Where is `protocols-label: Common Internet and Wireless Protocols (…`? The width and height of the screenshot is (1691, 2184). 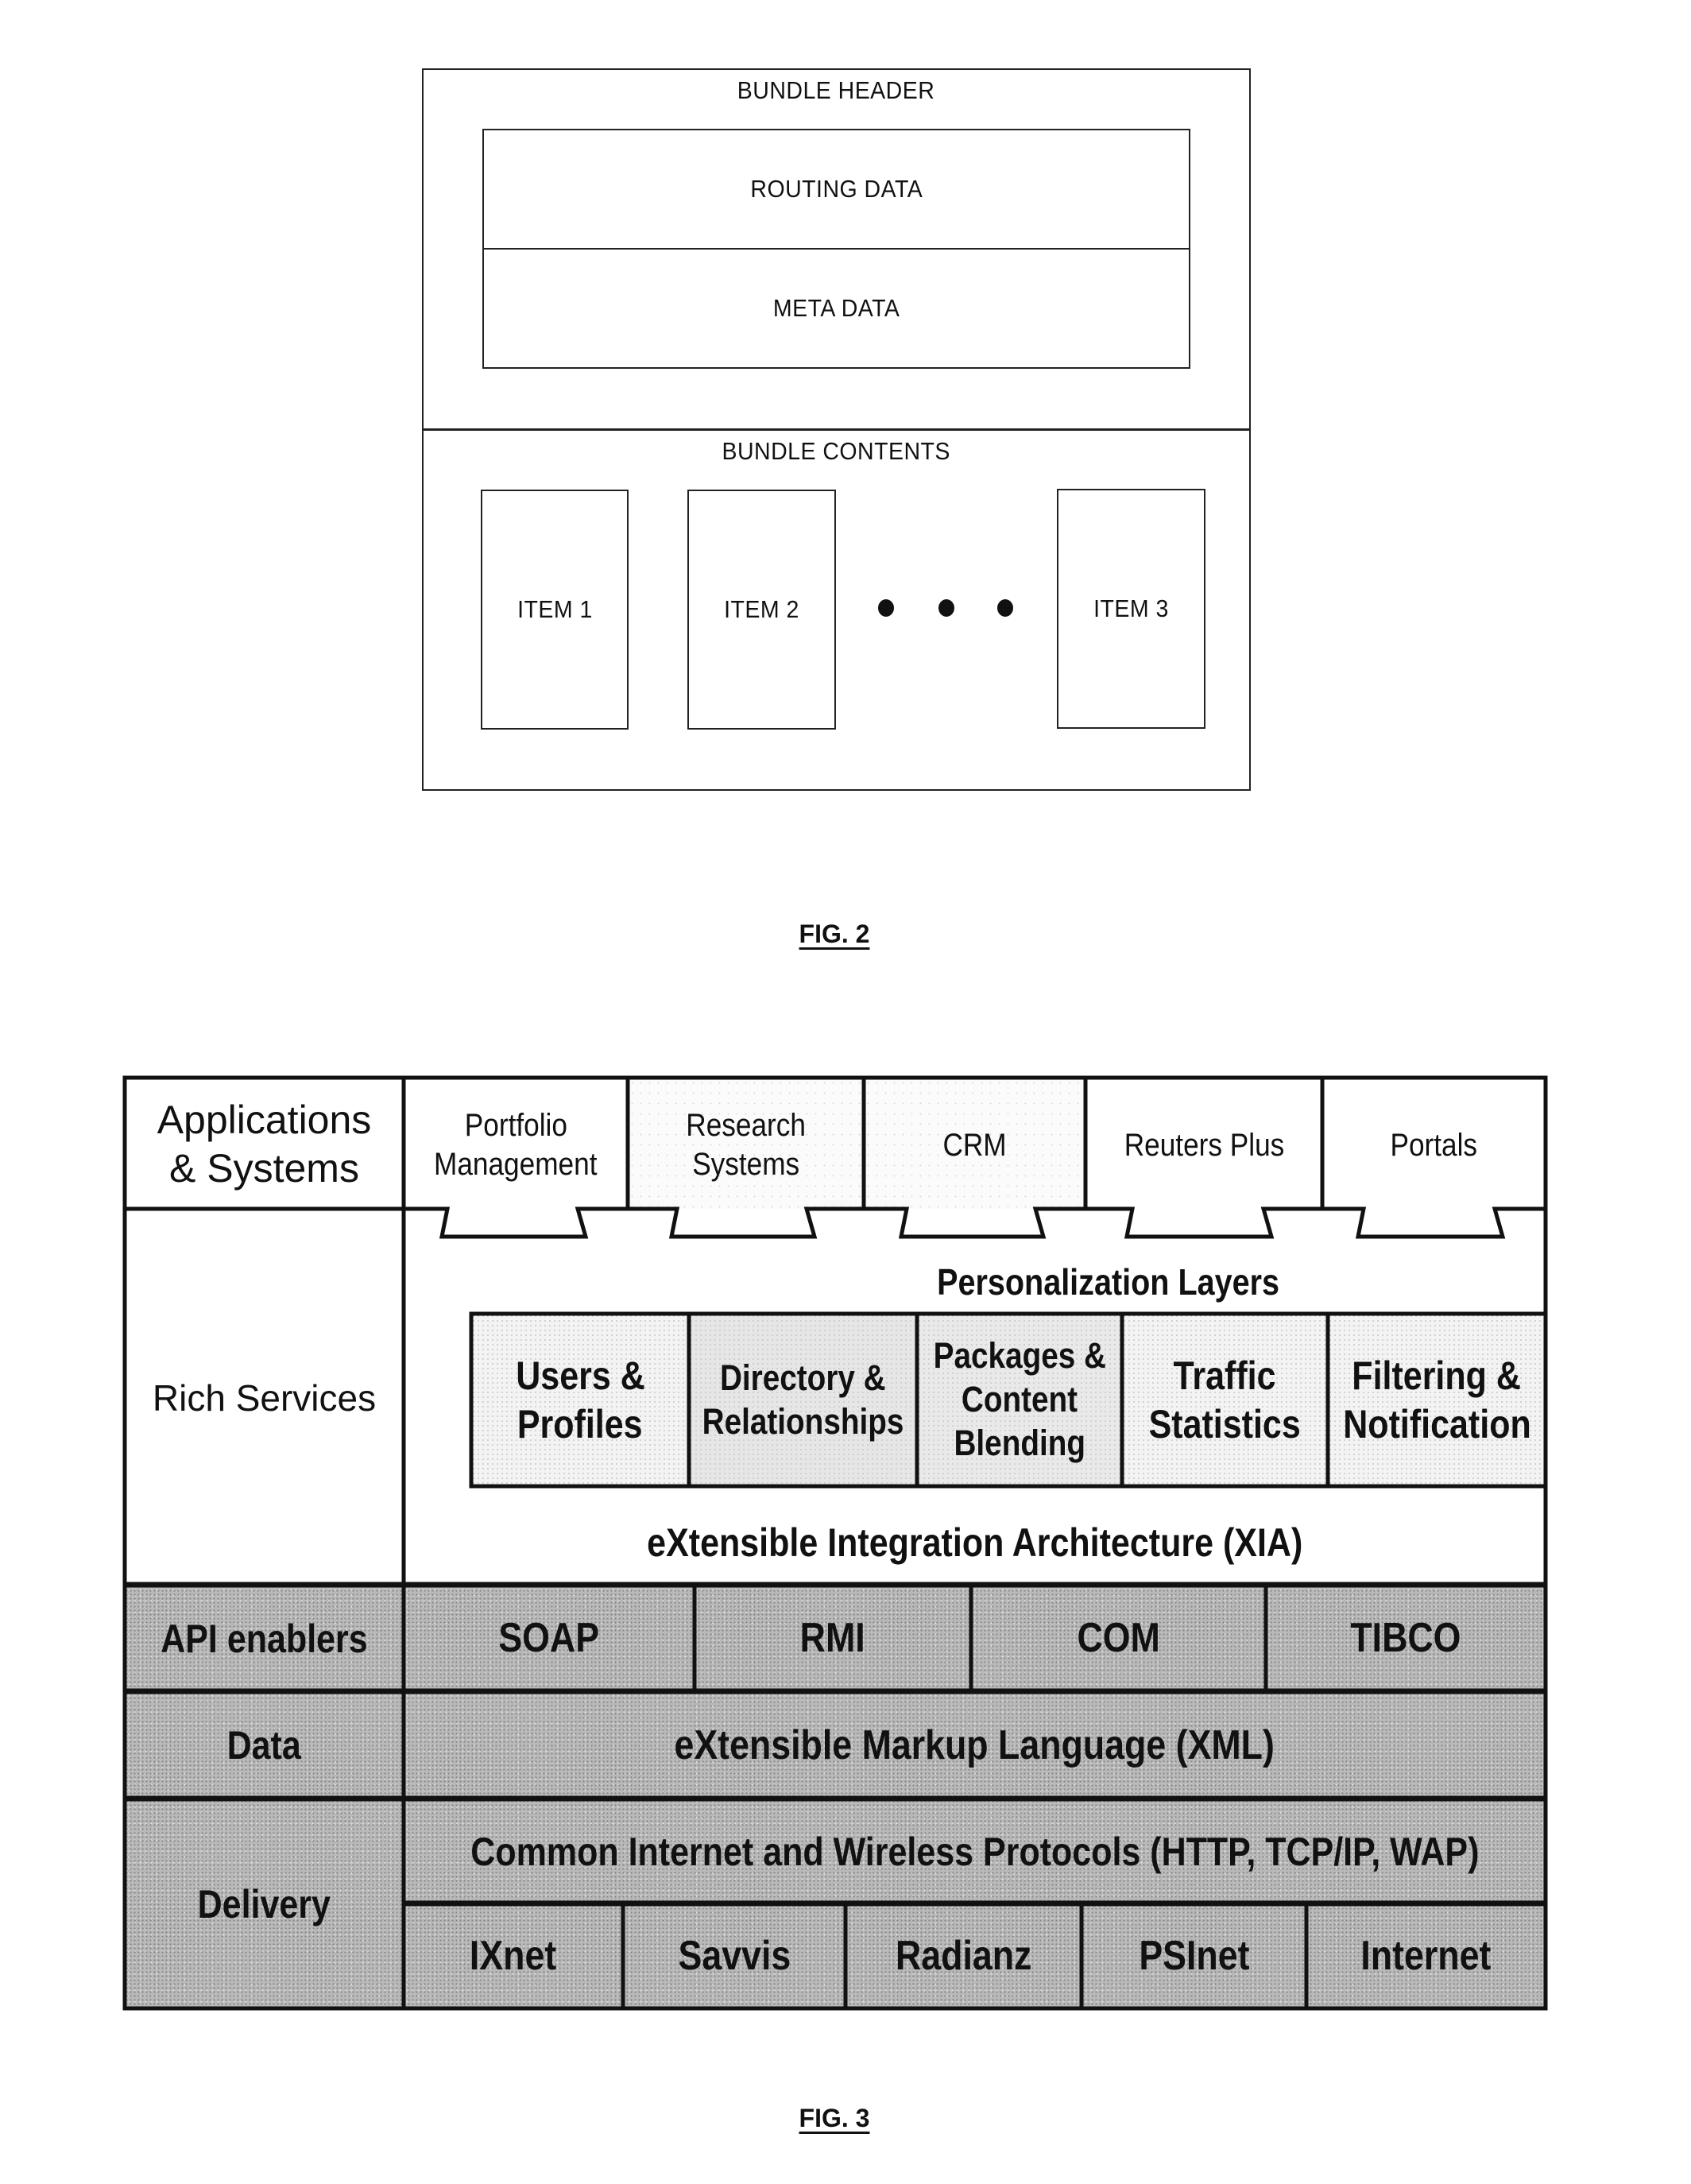
protocols-label: Common Internet and Wireless Protocols (… is located at coordinates (975, 1851).